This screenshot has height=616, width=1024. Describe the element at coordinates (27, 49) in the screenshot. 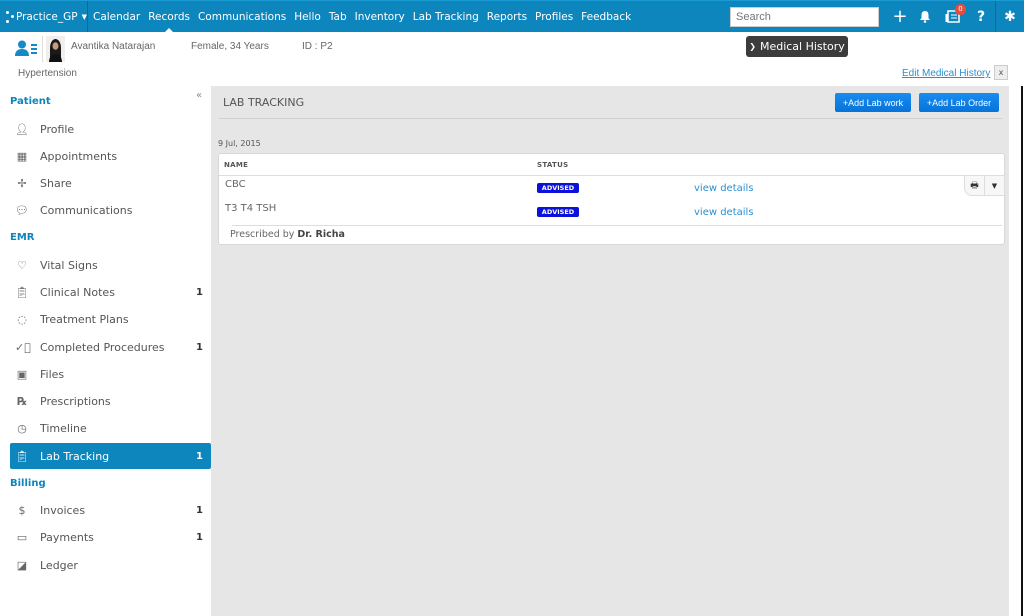

I see `patient-list-icon` at that location.